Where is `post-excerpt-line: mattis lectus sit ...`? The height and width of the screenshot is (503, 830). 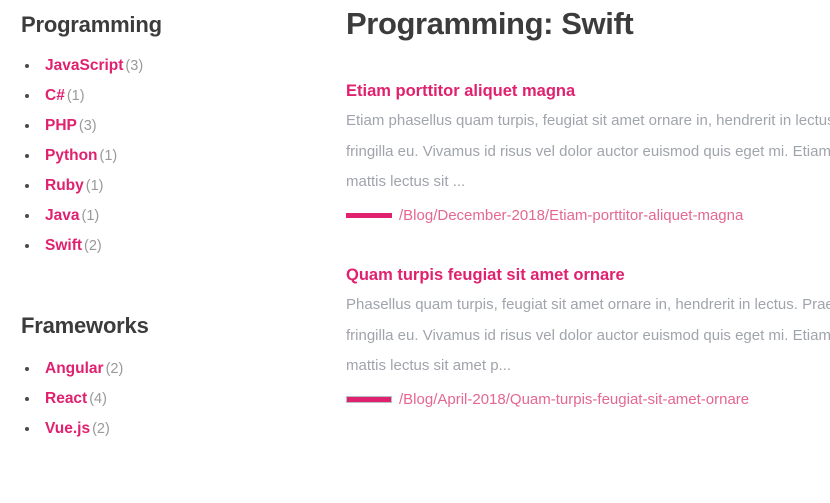 post-excerpt-line: mattis lectus sit ... is located at coordinates (406, 182).